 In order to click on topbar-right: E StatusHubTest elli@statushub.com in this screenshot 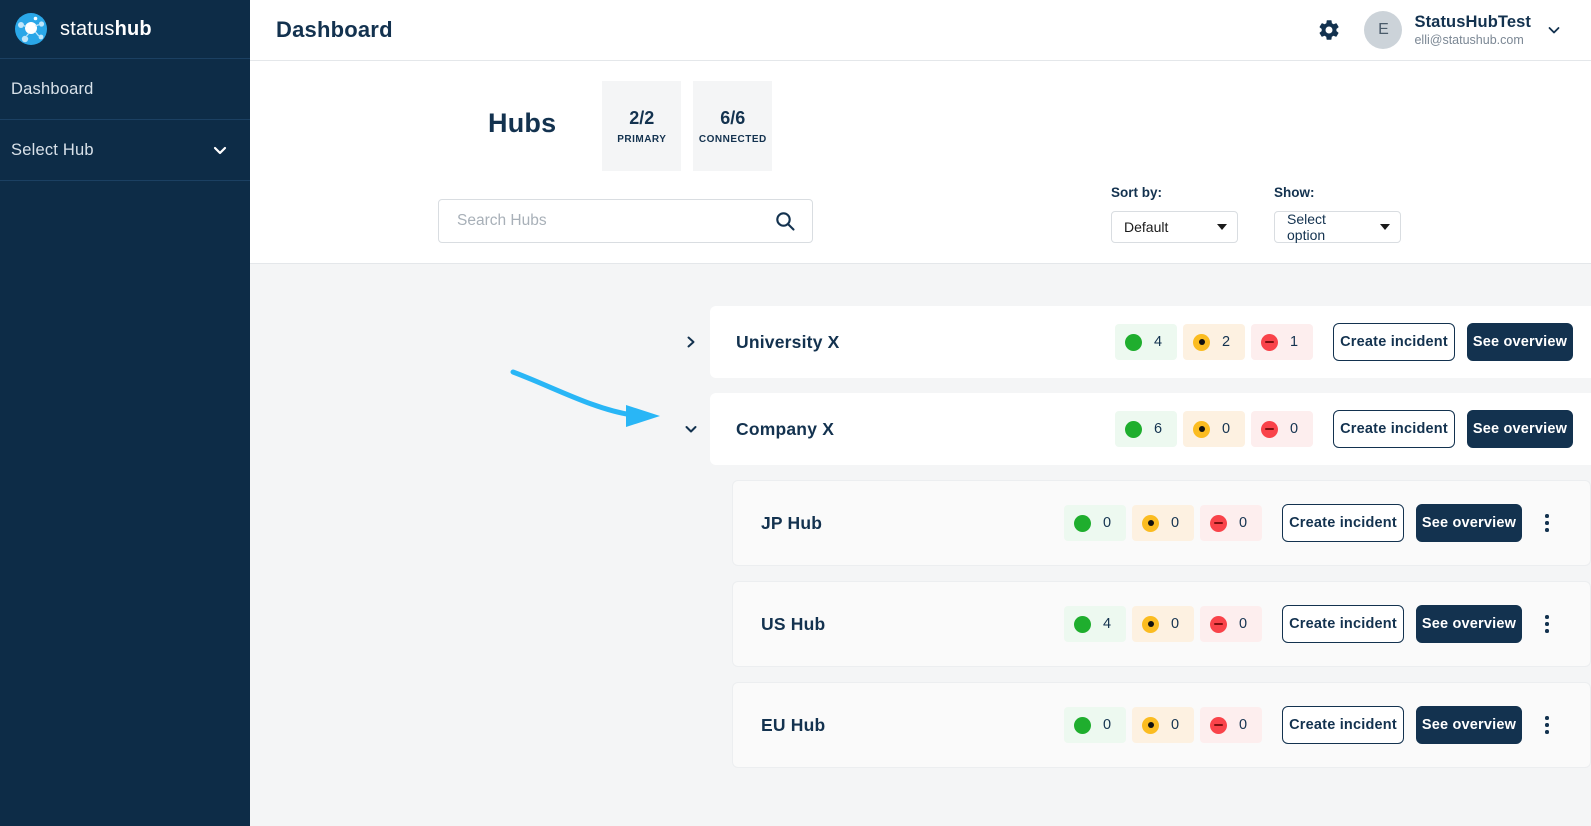, I will do `click(1439, 30)`.